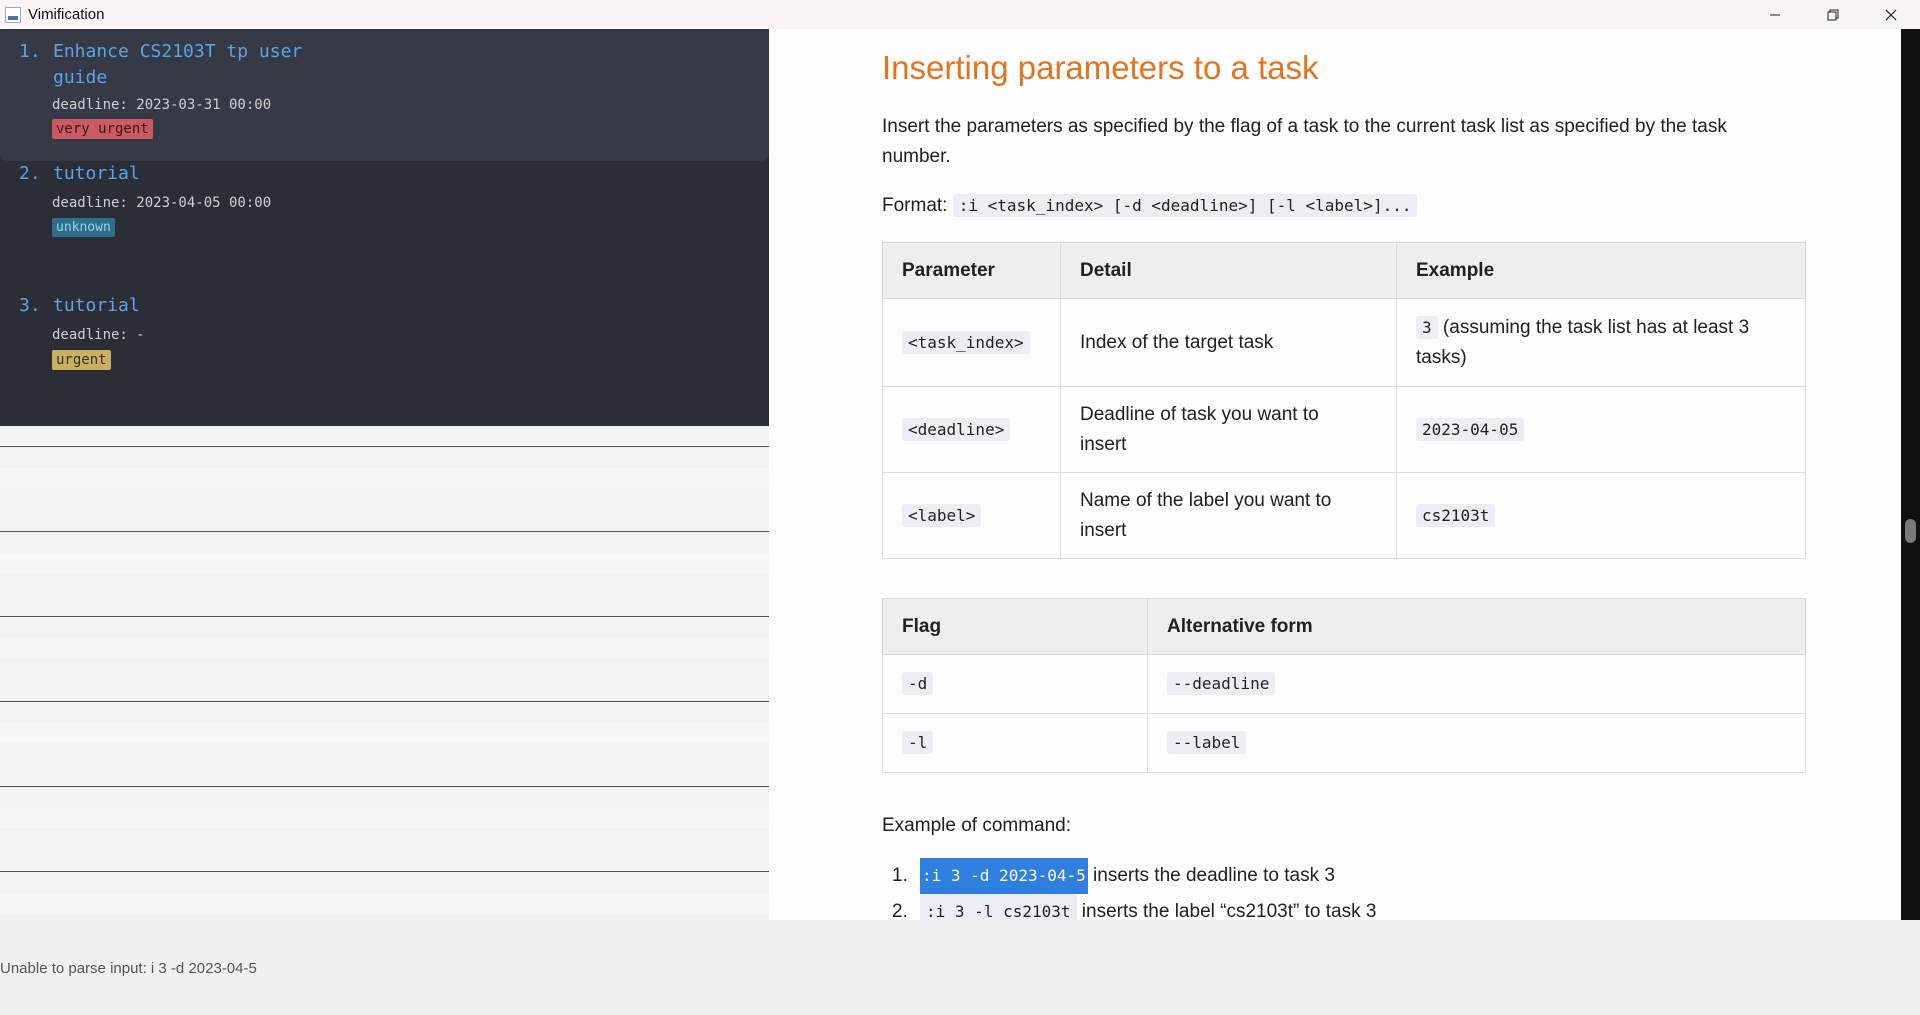 Image resolution: width=1920 pixels, height=1015 pixels. I want to click on table-cell: -l, so click(1015, 743).